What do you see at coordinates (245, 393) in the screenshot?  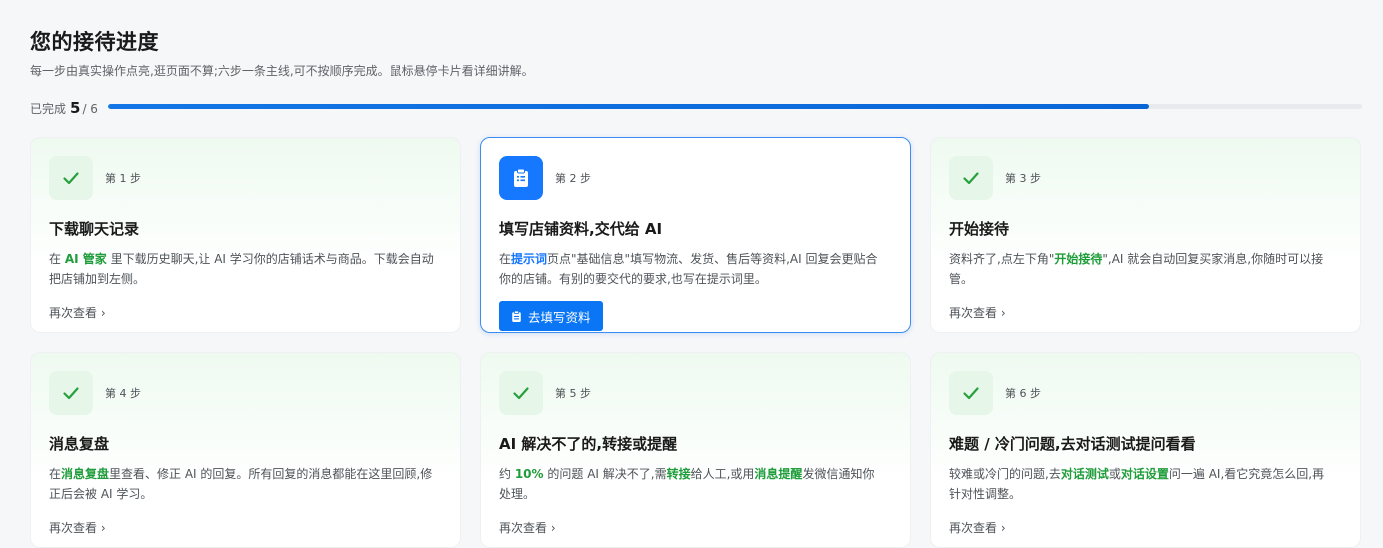 I see `step-card-header: 第 4 步` at bounding box center [245, 393].